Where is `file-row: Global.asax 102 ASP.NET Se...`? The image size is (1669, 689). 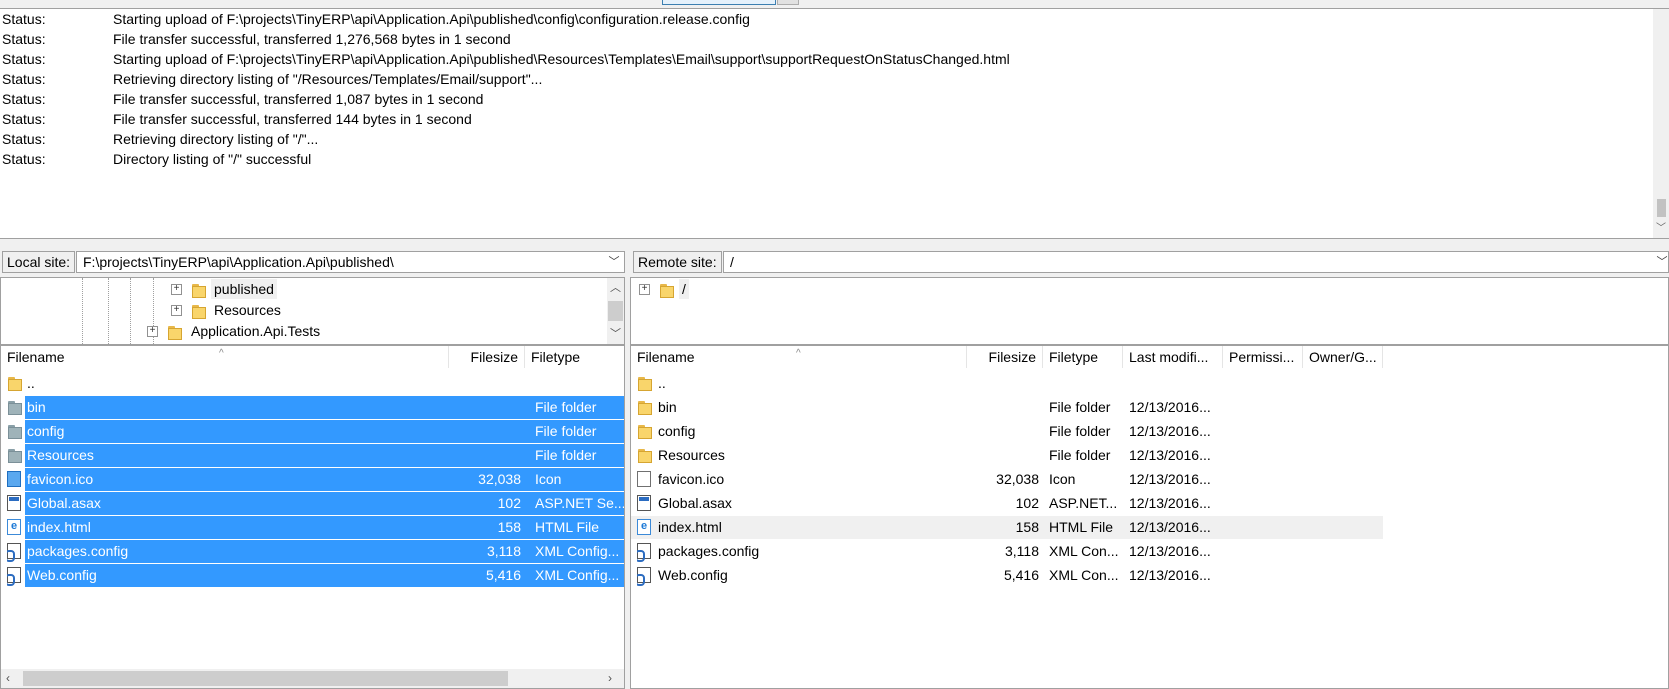 file-row: Global.asax 102 ASP.NET Se... is located at coordinates (315, 503).